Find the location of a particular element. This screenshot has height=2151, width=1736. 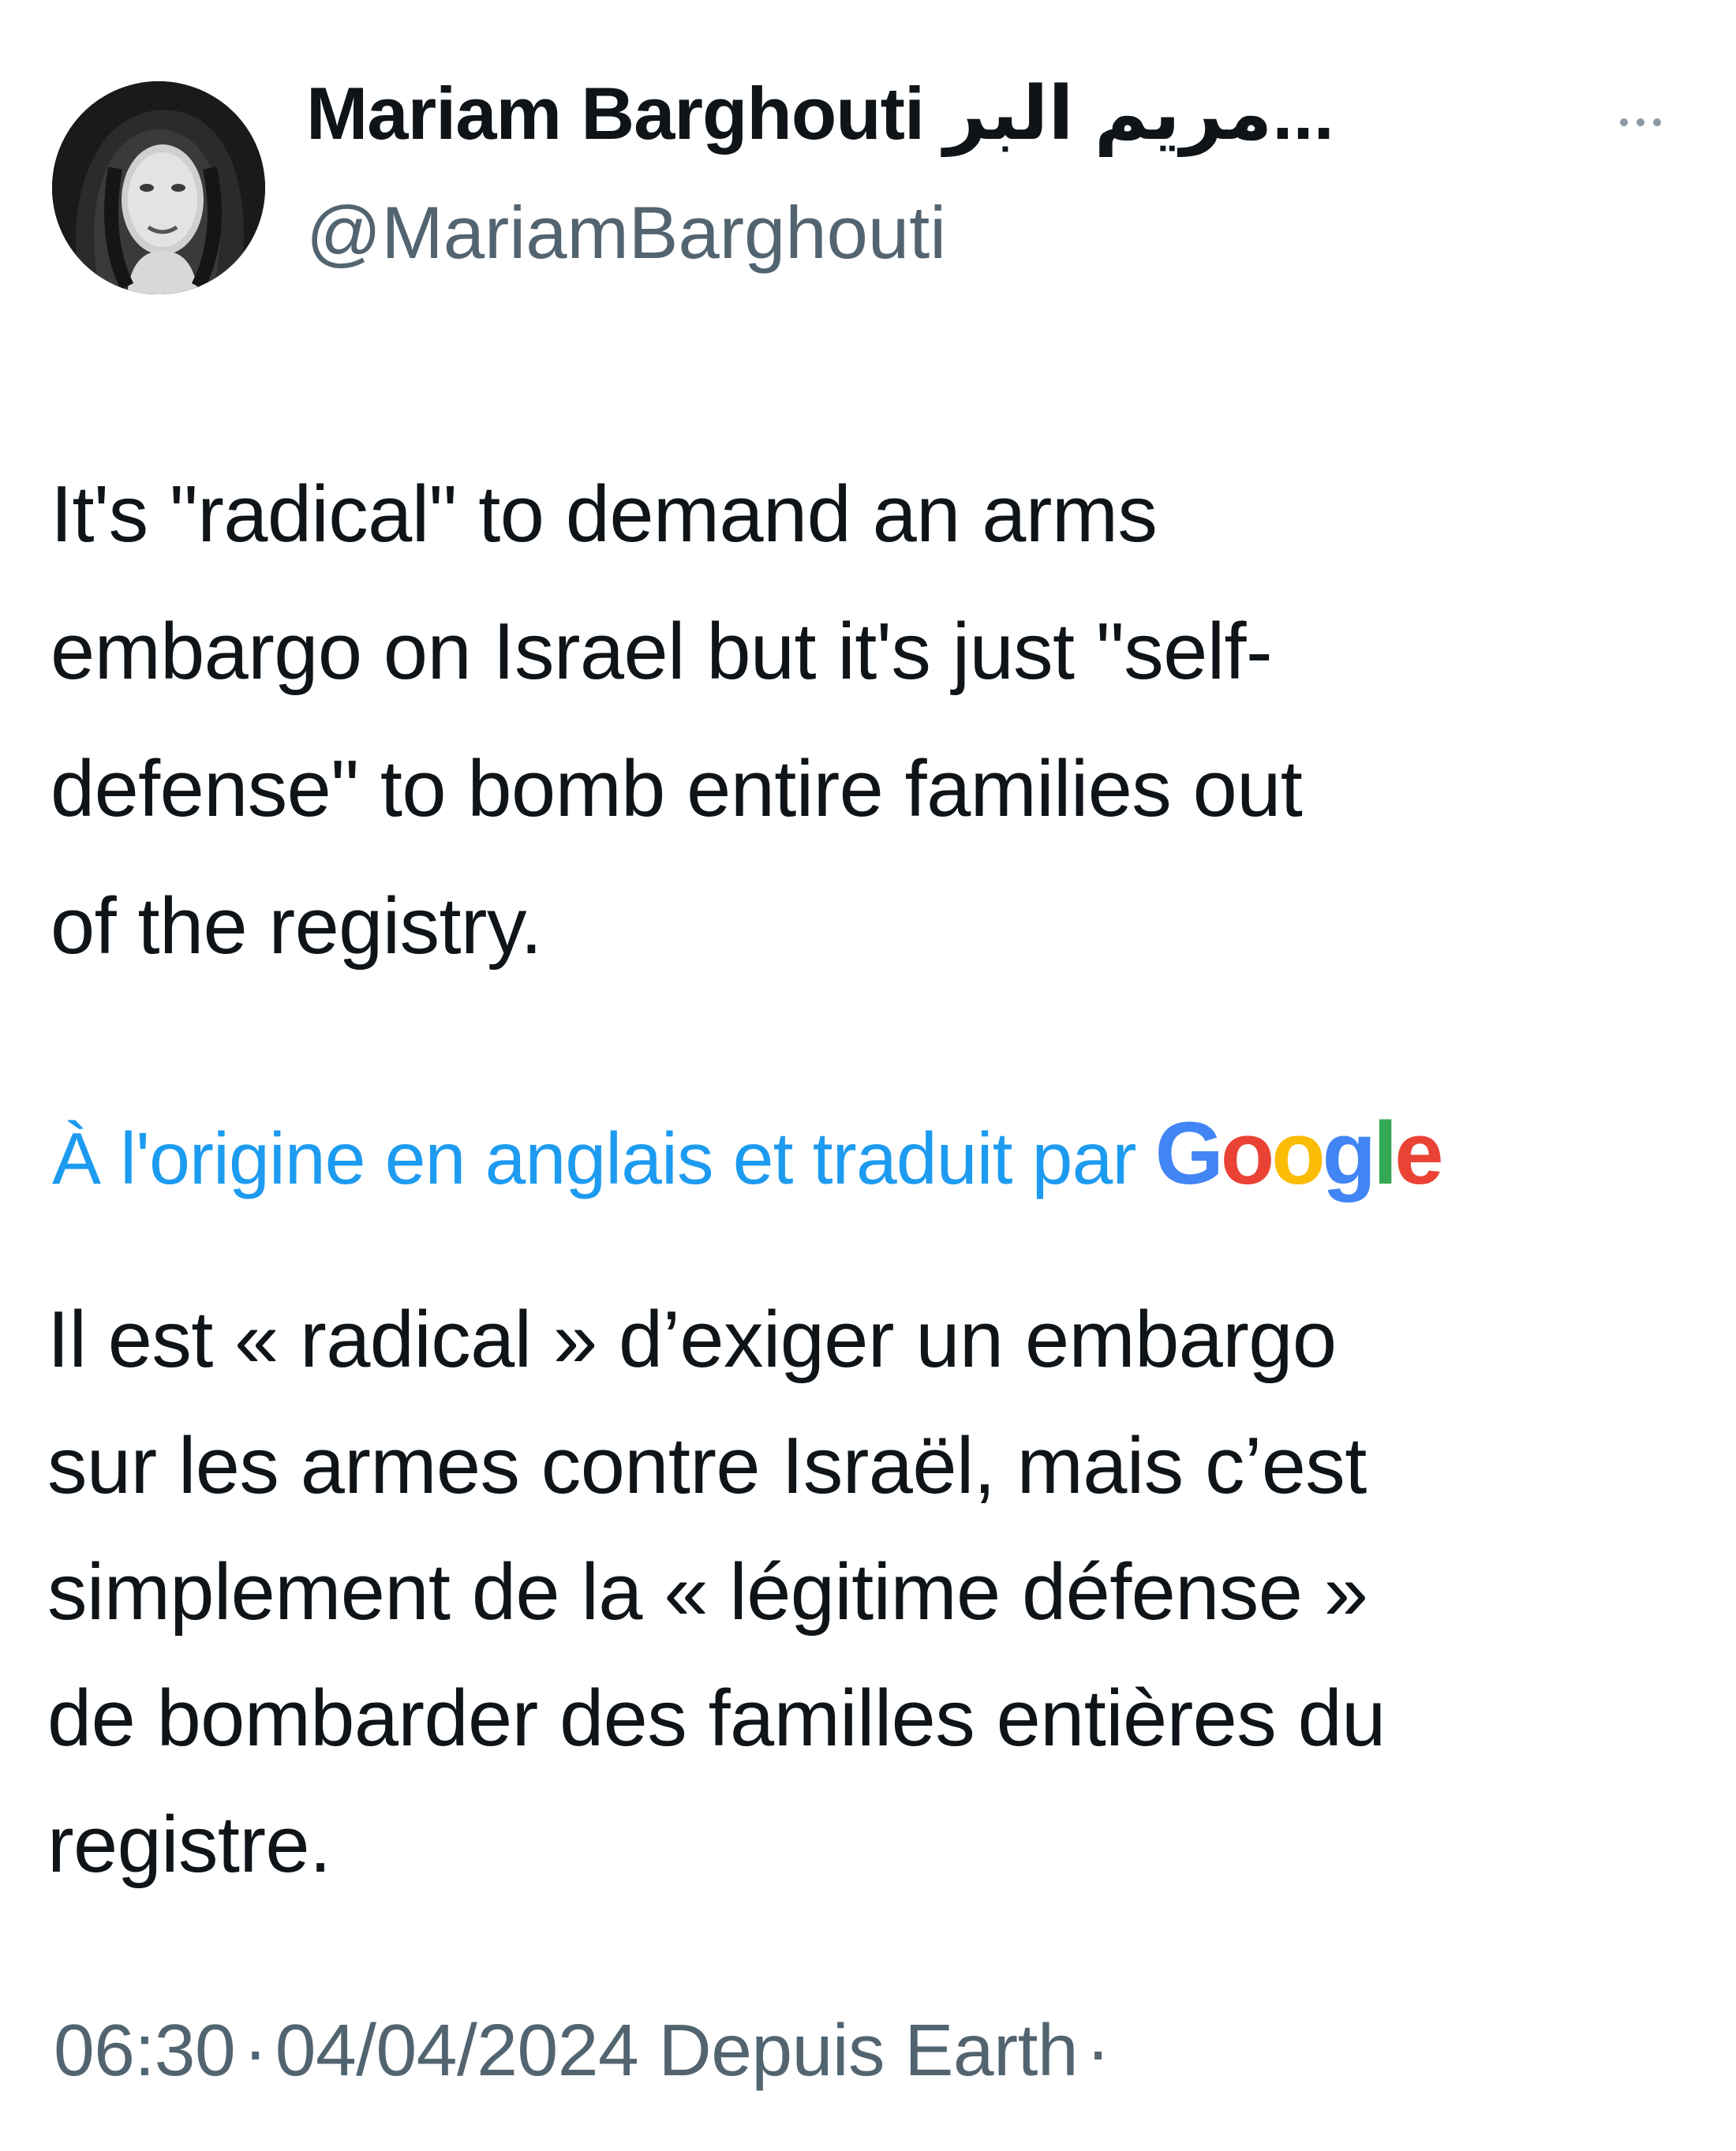

avatar is located at coordinates (158, 188).